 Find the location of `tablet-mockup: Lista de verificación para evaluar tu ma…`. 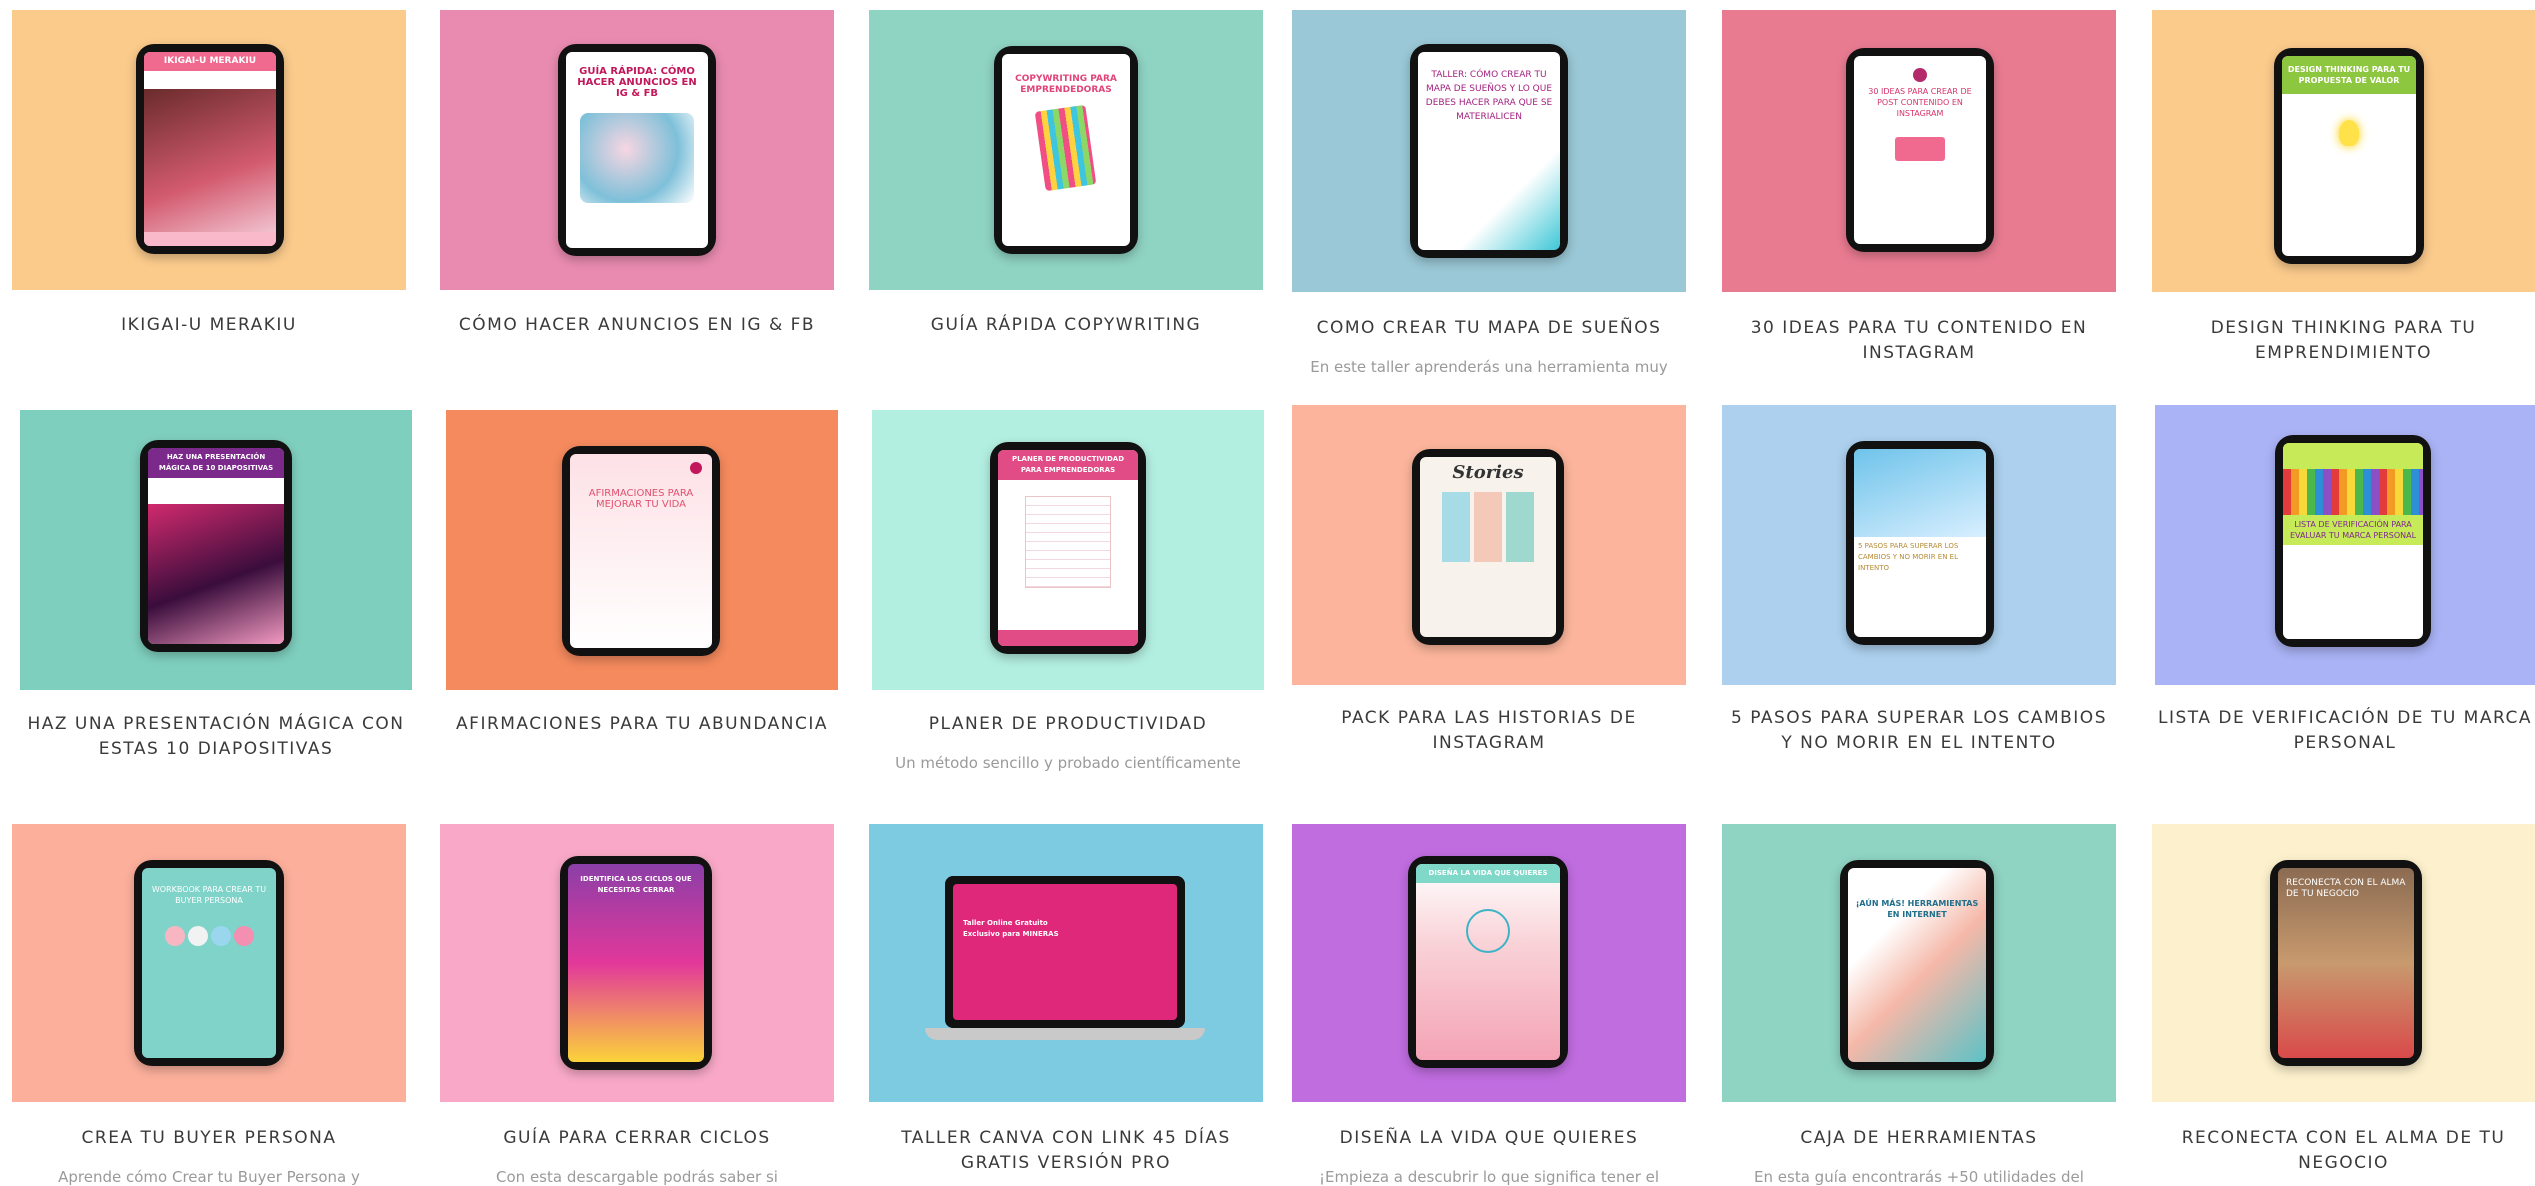

tablet-mockup: Lista de verificación para evaluar tu ma… is located at coordinates (2353, 541).